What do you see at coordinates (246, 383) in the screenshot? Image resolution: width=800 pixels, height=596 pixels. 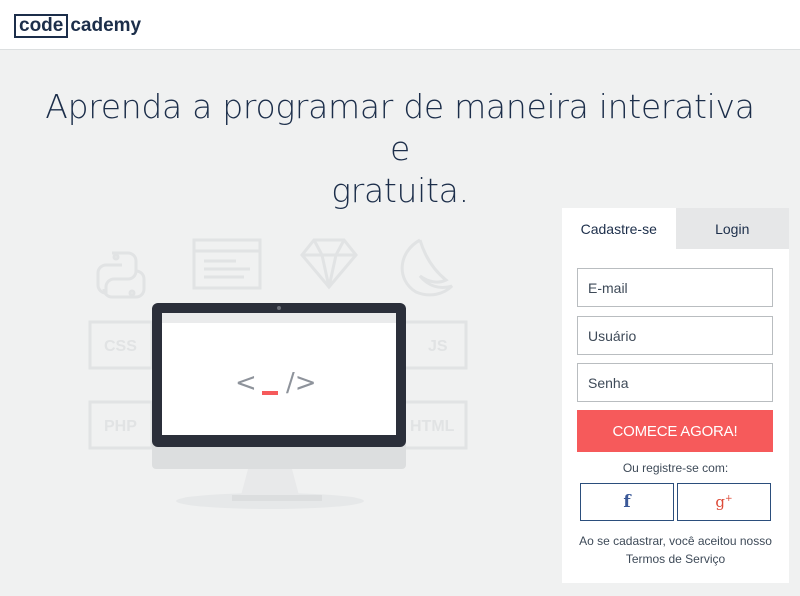 I see `screen-code-left: <` at bounding box center [246, 383].